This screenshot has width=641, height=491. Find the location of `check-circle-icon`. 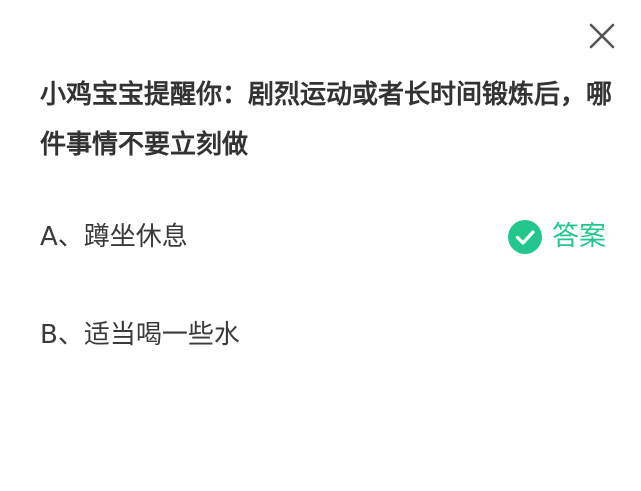

check-circle-icon is located at coordinates (525, 237).